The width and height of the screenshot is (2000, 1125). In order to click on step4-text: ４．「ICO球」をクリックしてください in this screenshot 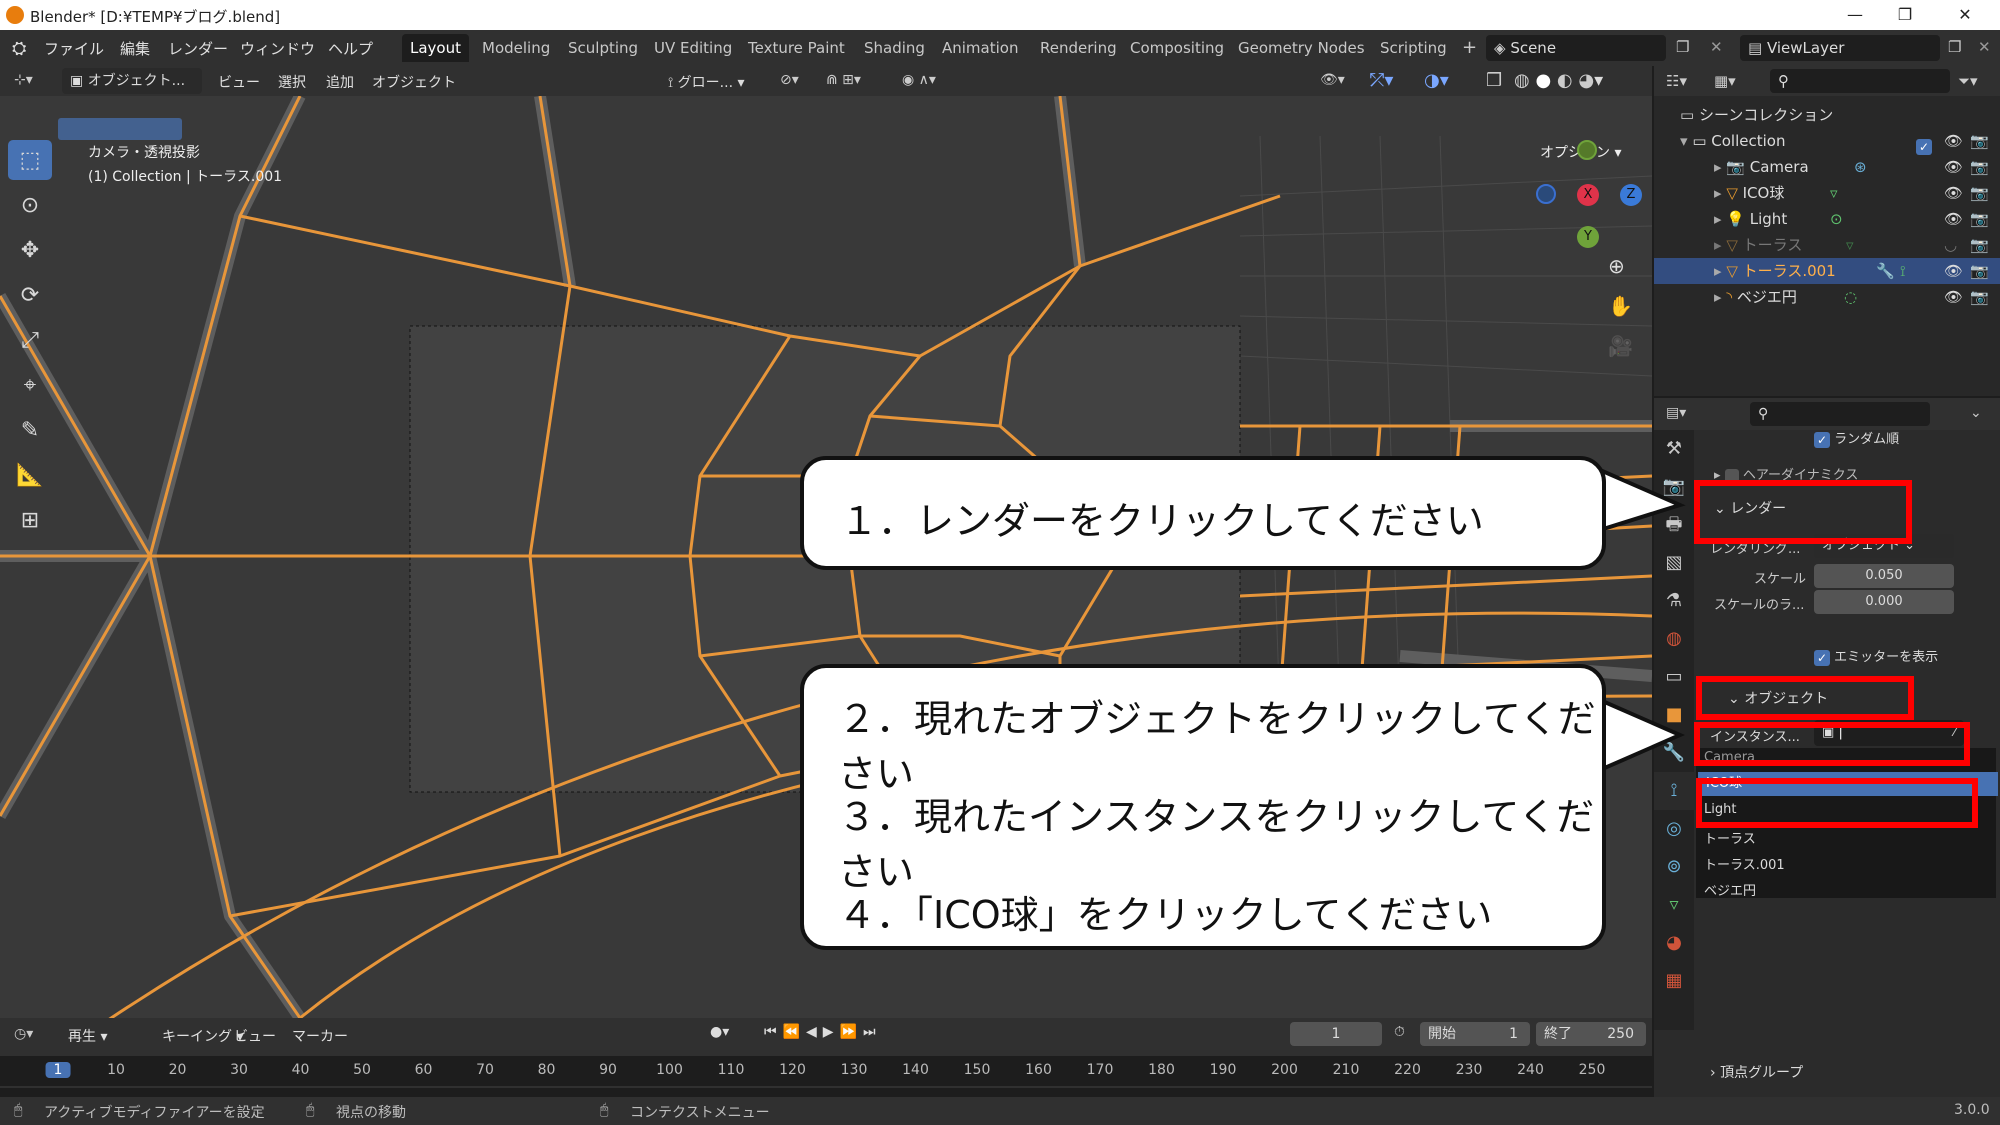, I will do `click(1165, 915)`.